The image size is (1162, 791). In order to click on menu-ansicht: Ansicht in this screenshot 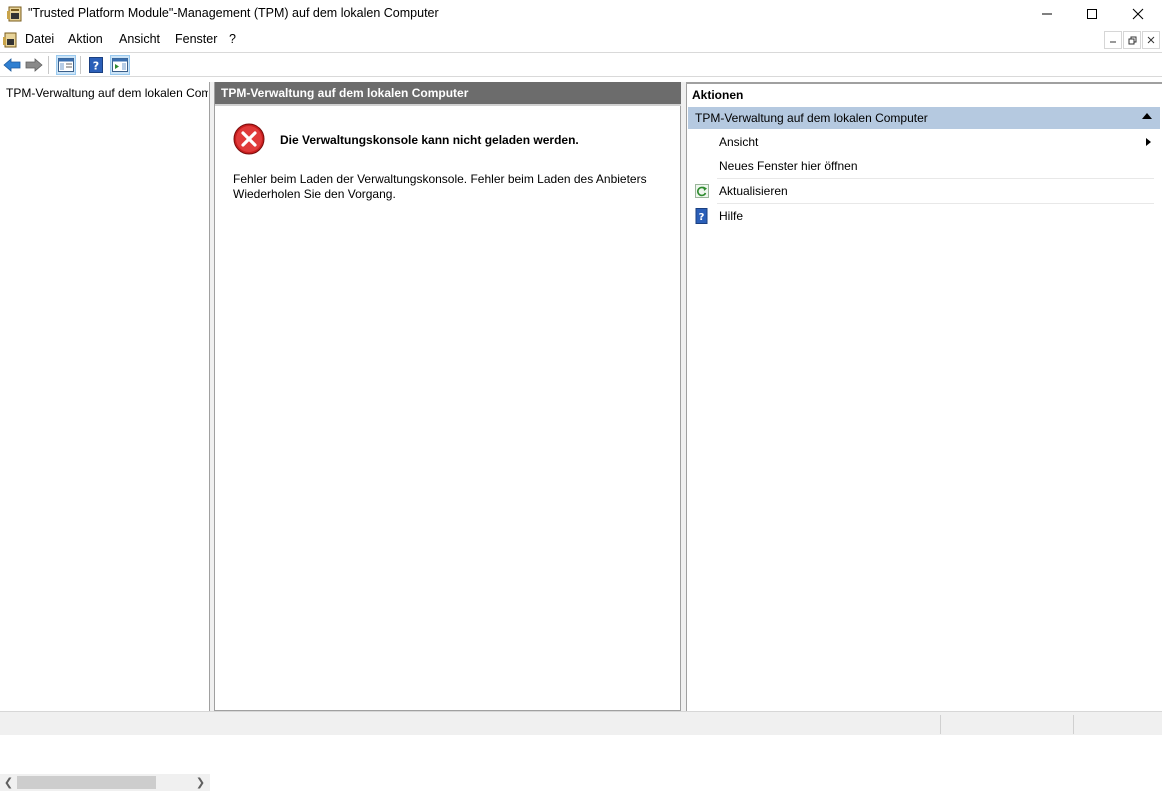, I will do `click(139, 39)`.